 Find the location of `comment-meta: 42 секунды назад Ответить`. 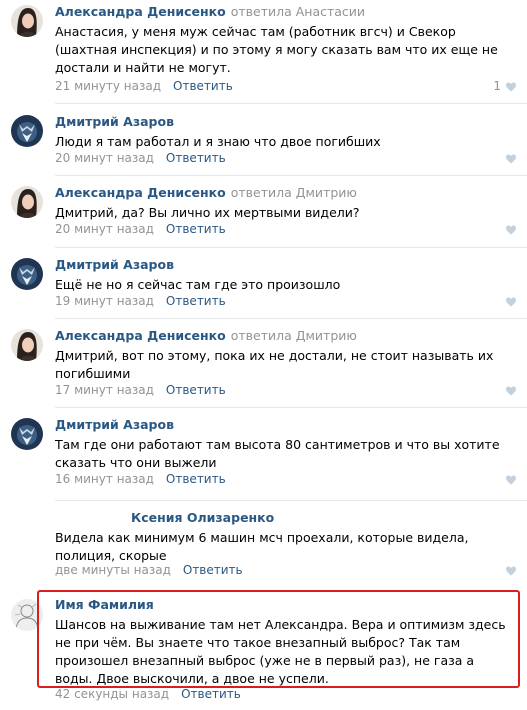

comment-meta: 42 секунды назад Ответить is located at coordinates (148, 694).